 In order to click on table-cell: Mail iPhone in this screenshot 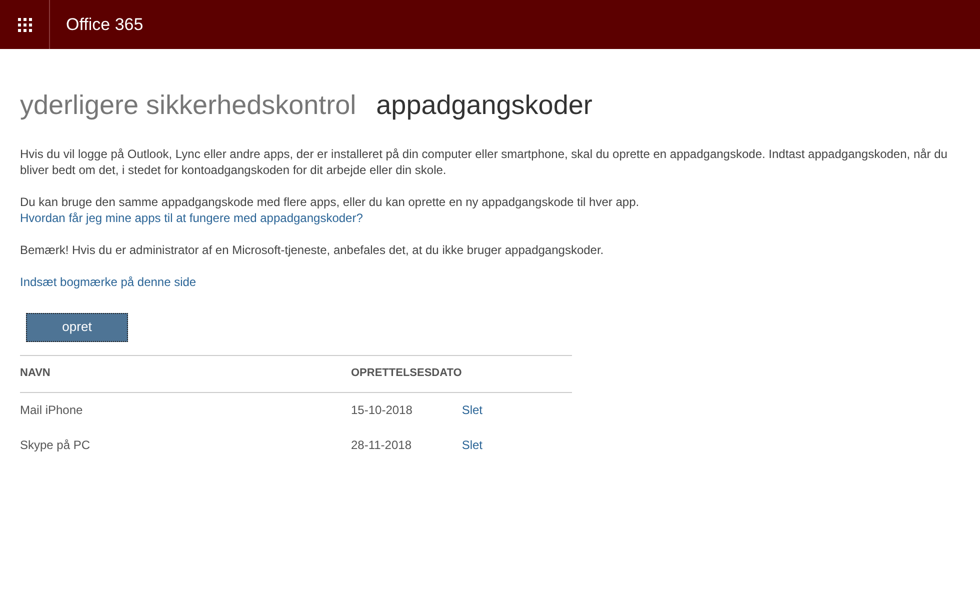, I will do `click(185, 409)`.